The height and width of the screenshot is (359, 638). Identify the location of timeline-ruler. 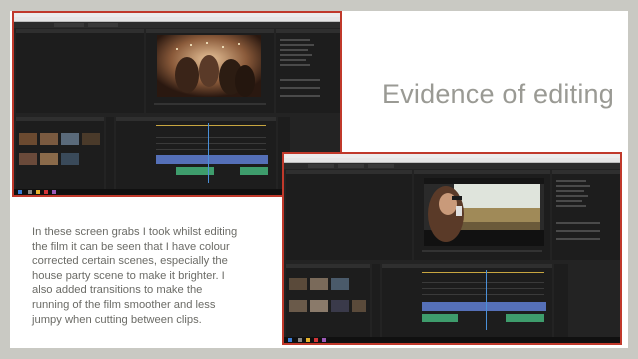
(211, 125).